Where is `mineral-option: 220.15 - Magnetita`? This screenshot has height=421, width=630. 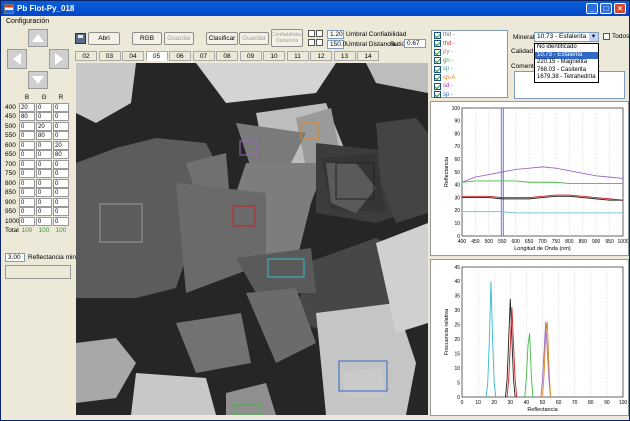 mineral-option: 220.15 - Magnetita is located at coordinates (566, 63).